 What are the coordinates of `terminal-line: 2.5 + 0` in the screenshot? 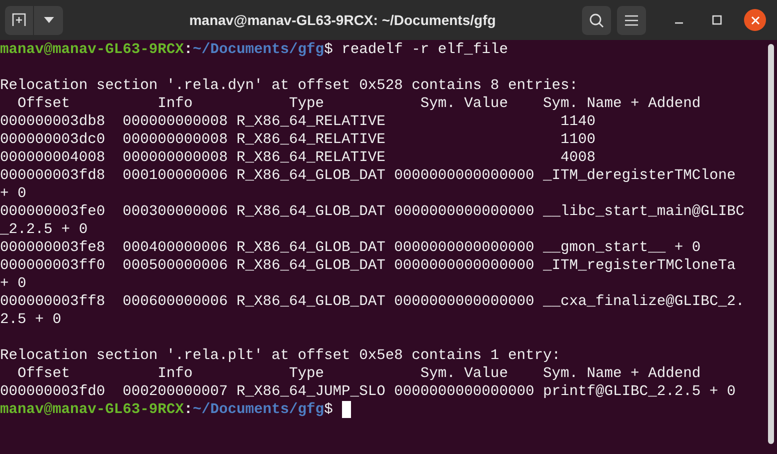 It's located at (31, 320).